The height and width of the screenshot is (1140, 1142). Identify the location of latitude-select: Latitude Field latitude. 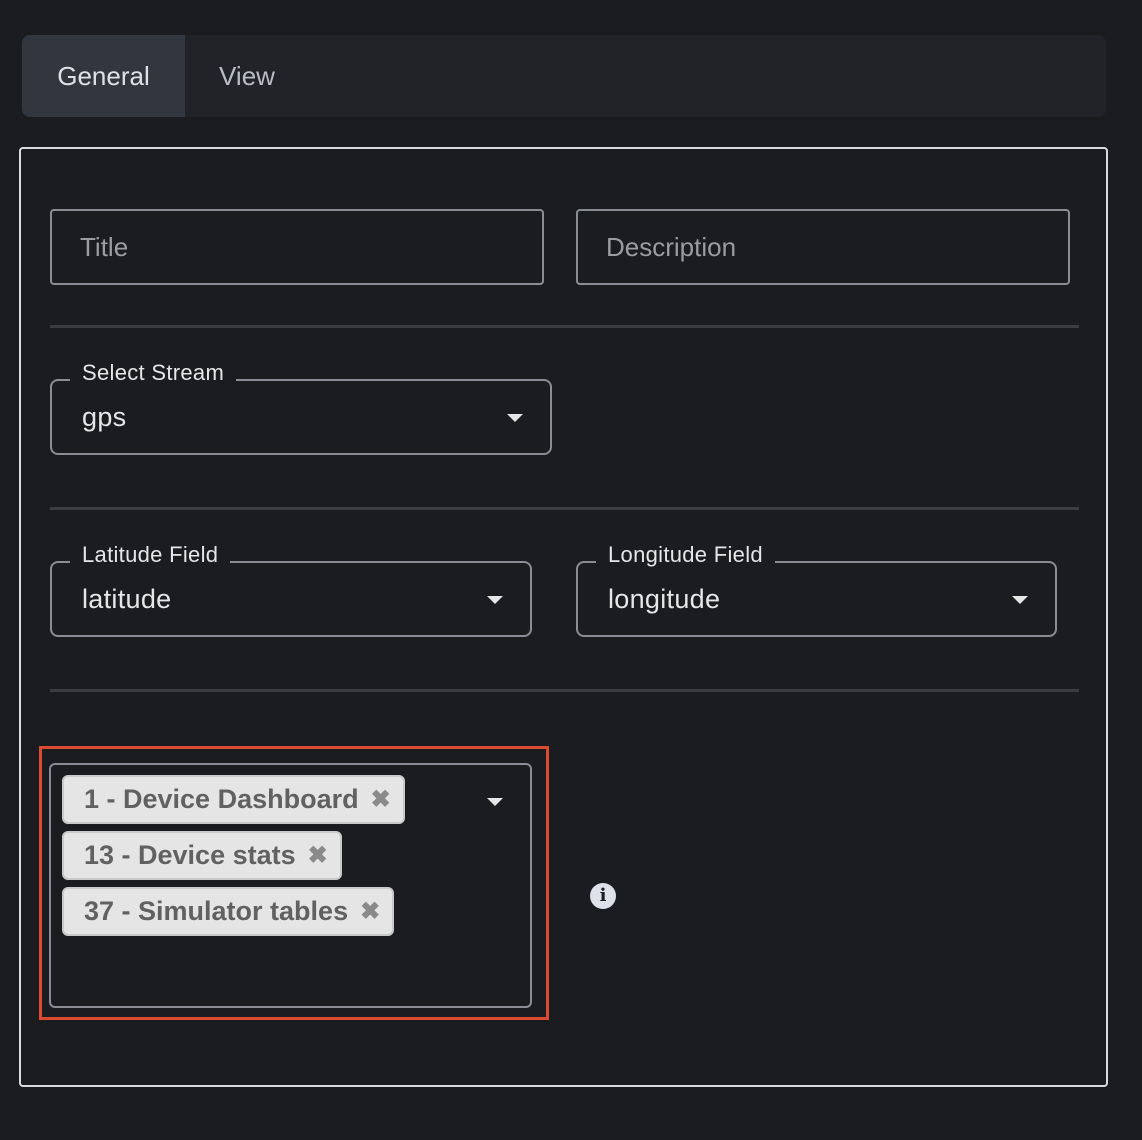
(291, 588).